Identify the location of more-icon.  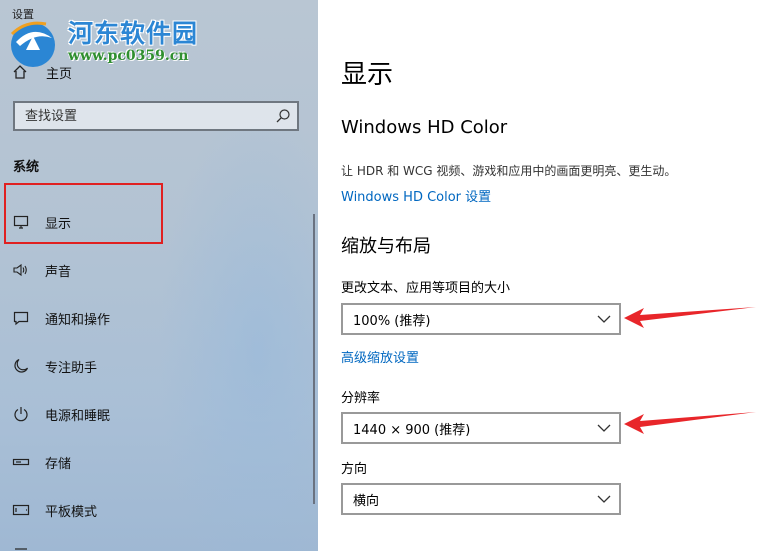
(21, 549).